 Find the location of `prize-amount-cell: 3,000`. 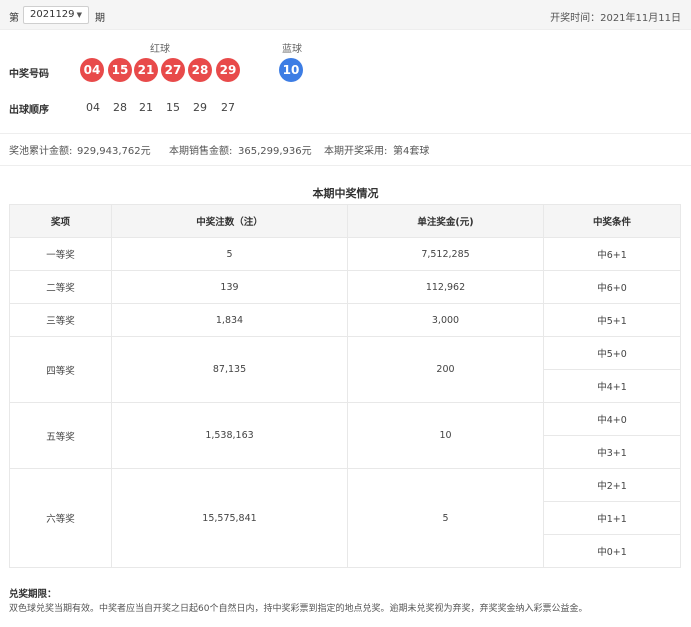

prize-amount-cell: 3,000 is located at coordinates (445, 320).